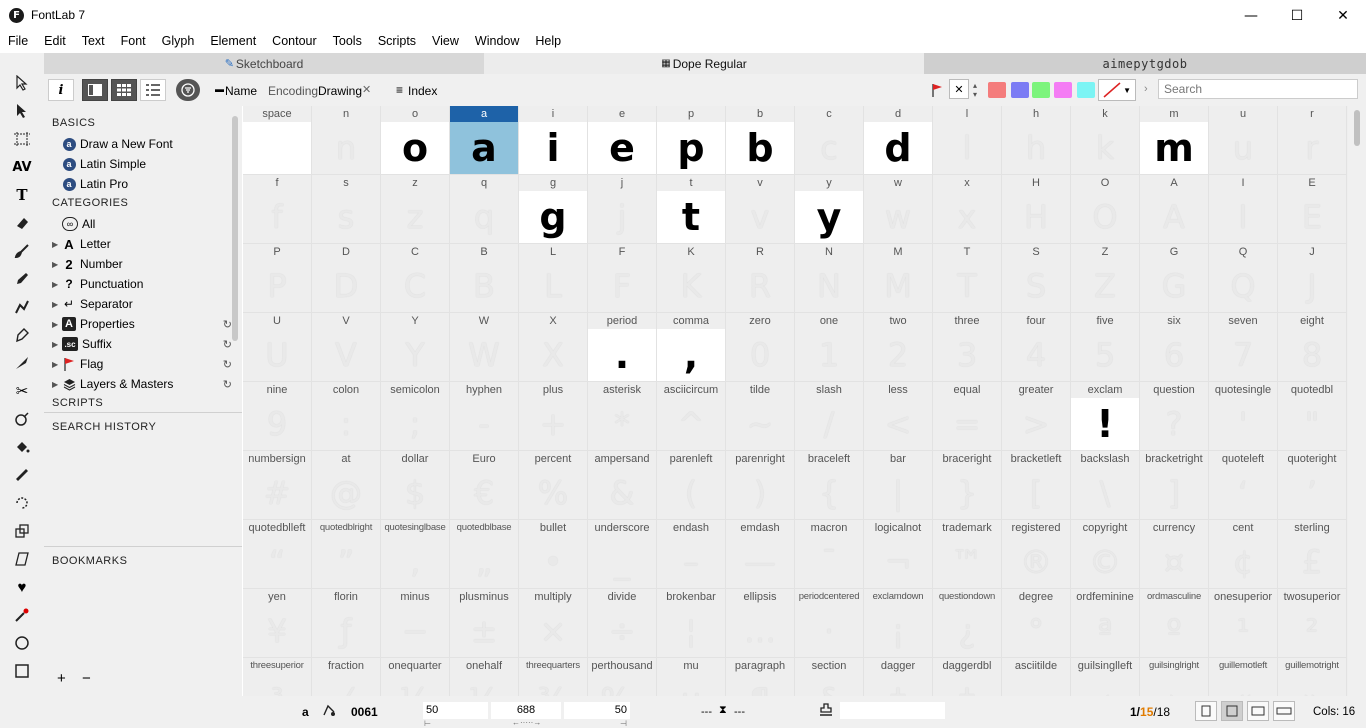 The image size is (1366, 728). Describe the element at coordinates (1174, 140) in the screenshot. I see `glyph-cell-m: mm` at that location.